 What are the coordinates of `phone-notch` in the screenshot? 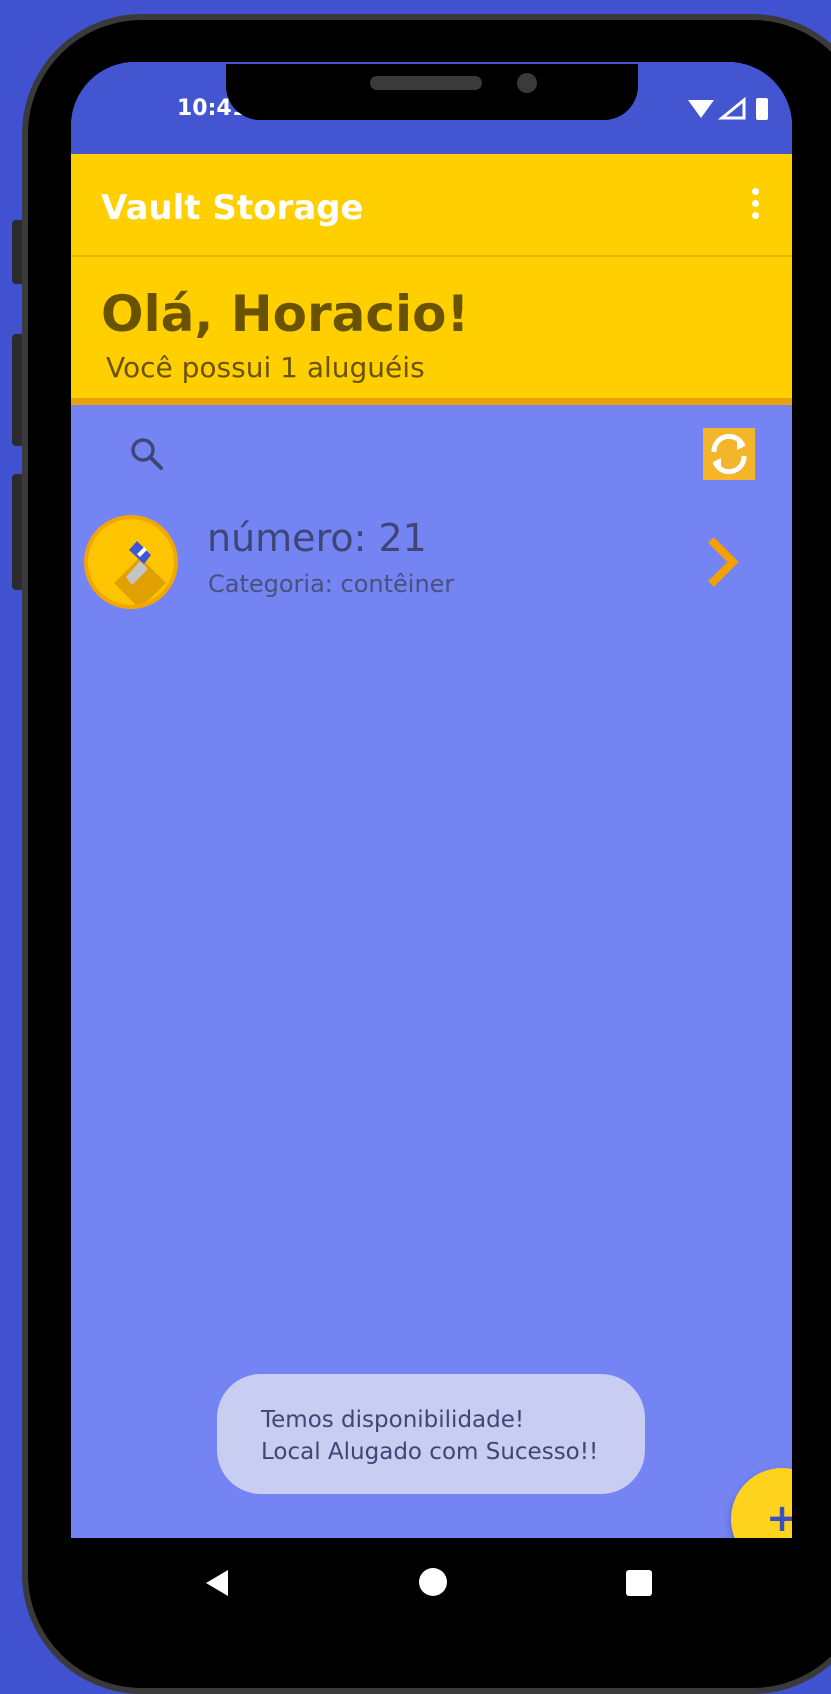 It's located at (432, 92).